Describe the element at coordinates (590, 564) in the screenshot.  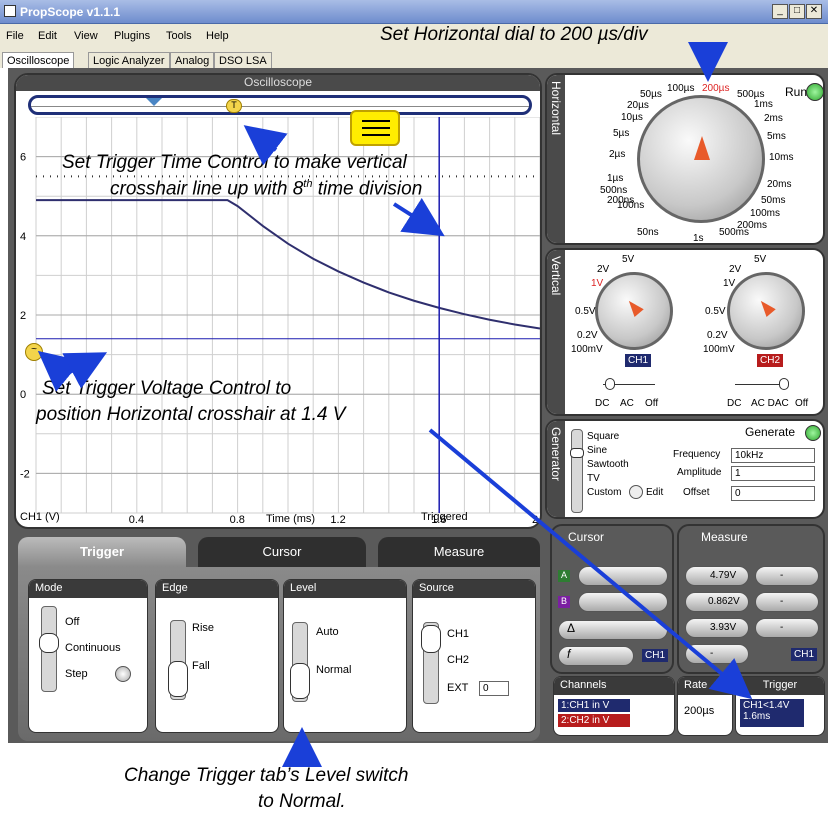
I see `arrow-trigger-info` at that location.